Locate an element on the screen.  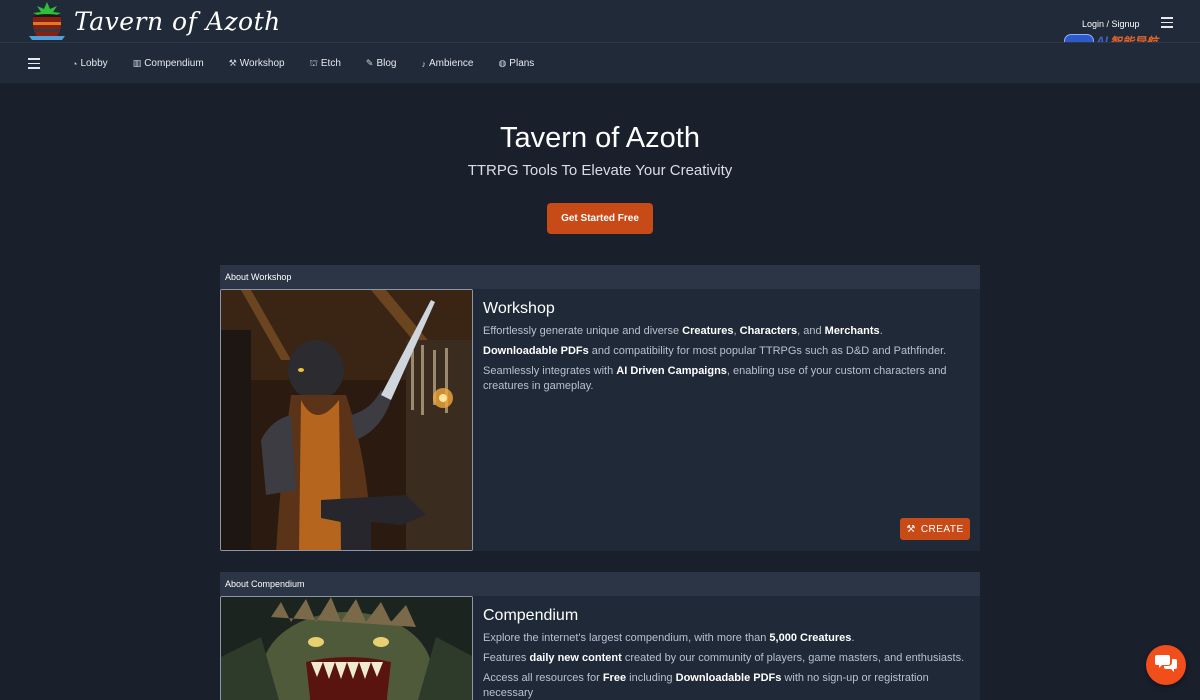
logo: Tavern of Azoth is located at coordinates (152, 21).